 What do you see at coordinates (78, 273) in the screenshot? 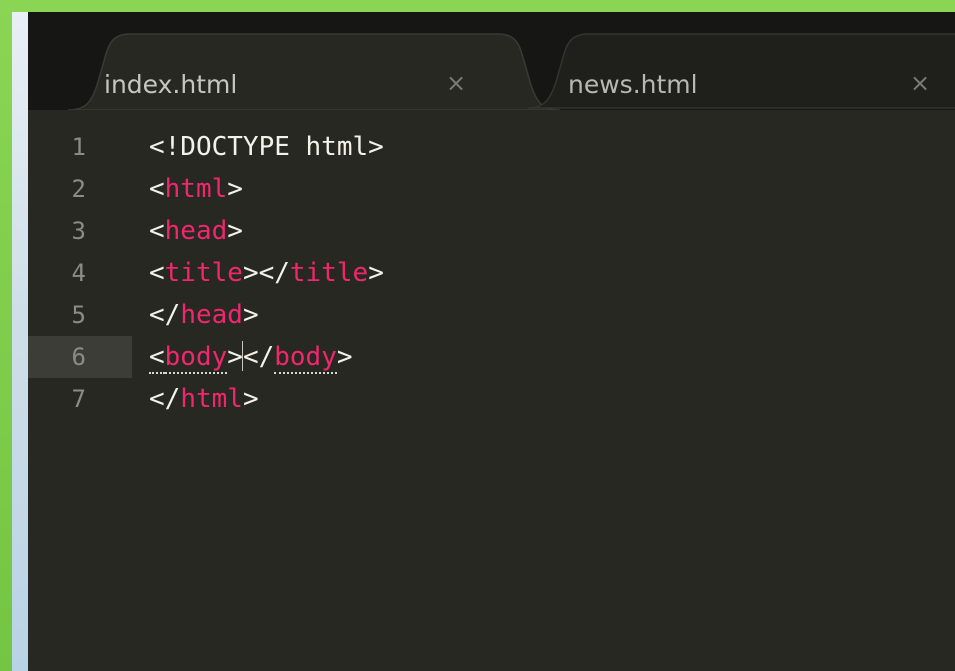
I see `line-number: 4` at bounding box center [78, 273].